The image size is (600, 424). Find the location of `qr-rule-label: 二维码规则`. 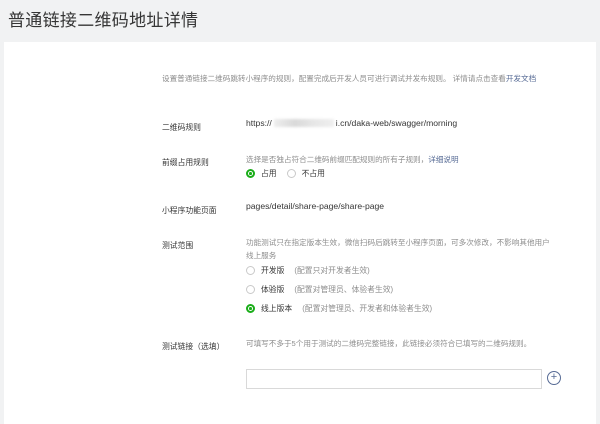

qr-rule-label: 二维码规则 is located at coordinates (181, 127).